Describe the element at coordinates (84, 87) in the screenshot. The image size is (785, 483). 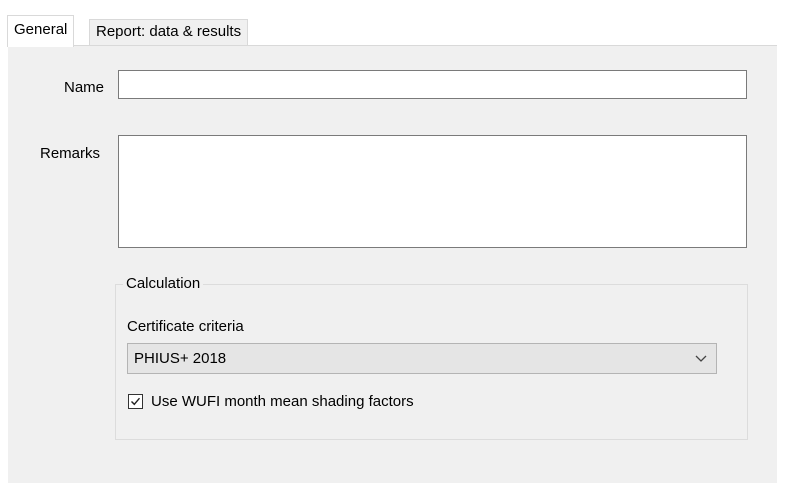
I see `name-label: Name` at that location.